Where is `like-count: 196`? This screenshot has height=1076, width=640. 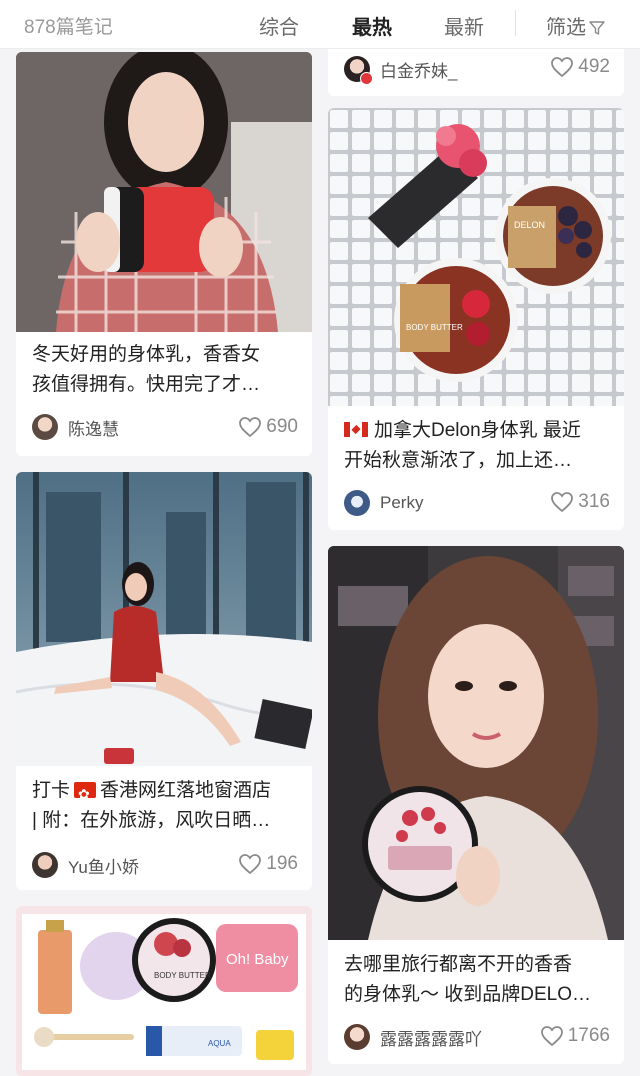 like-count: 196 is located at coordinates (282, 863).